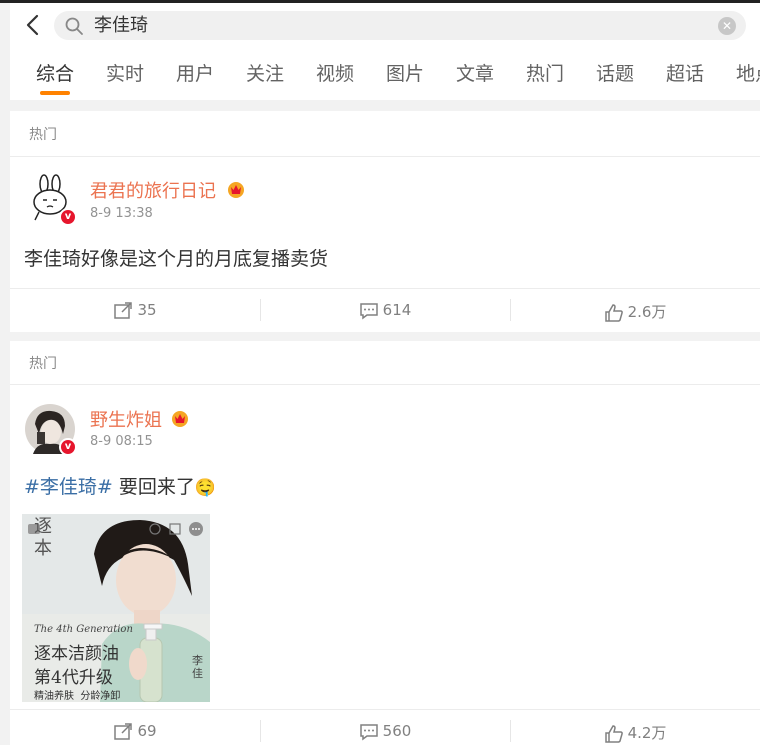 Image resolution: width=760 pixels, height=745 pixels. What do you see at coordinates (197, 667) in the screenshot?
I see `image-side-text: 李佳` at bounding box center [197, 667].